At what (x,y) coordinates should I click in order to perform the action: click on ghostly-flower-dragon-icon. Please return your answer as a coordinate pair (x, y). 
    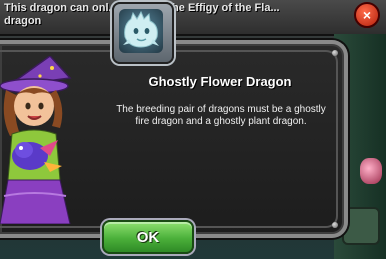
    Looking at the image, I should click on (141, 29).